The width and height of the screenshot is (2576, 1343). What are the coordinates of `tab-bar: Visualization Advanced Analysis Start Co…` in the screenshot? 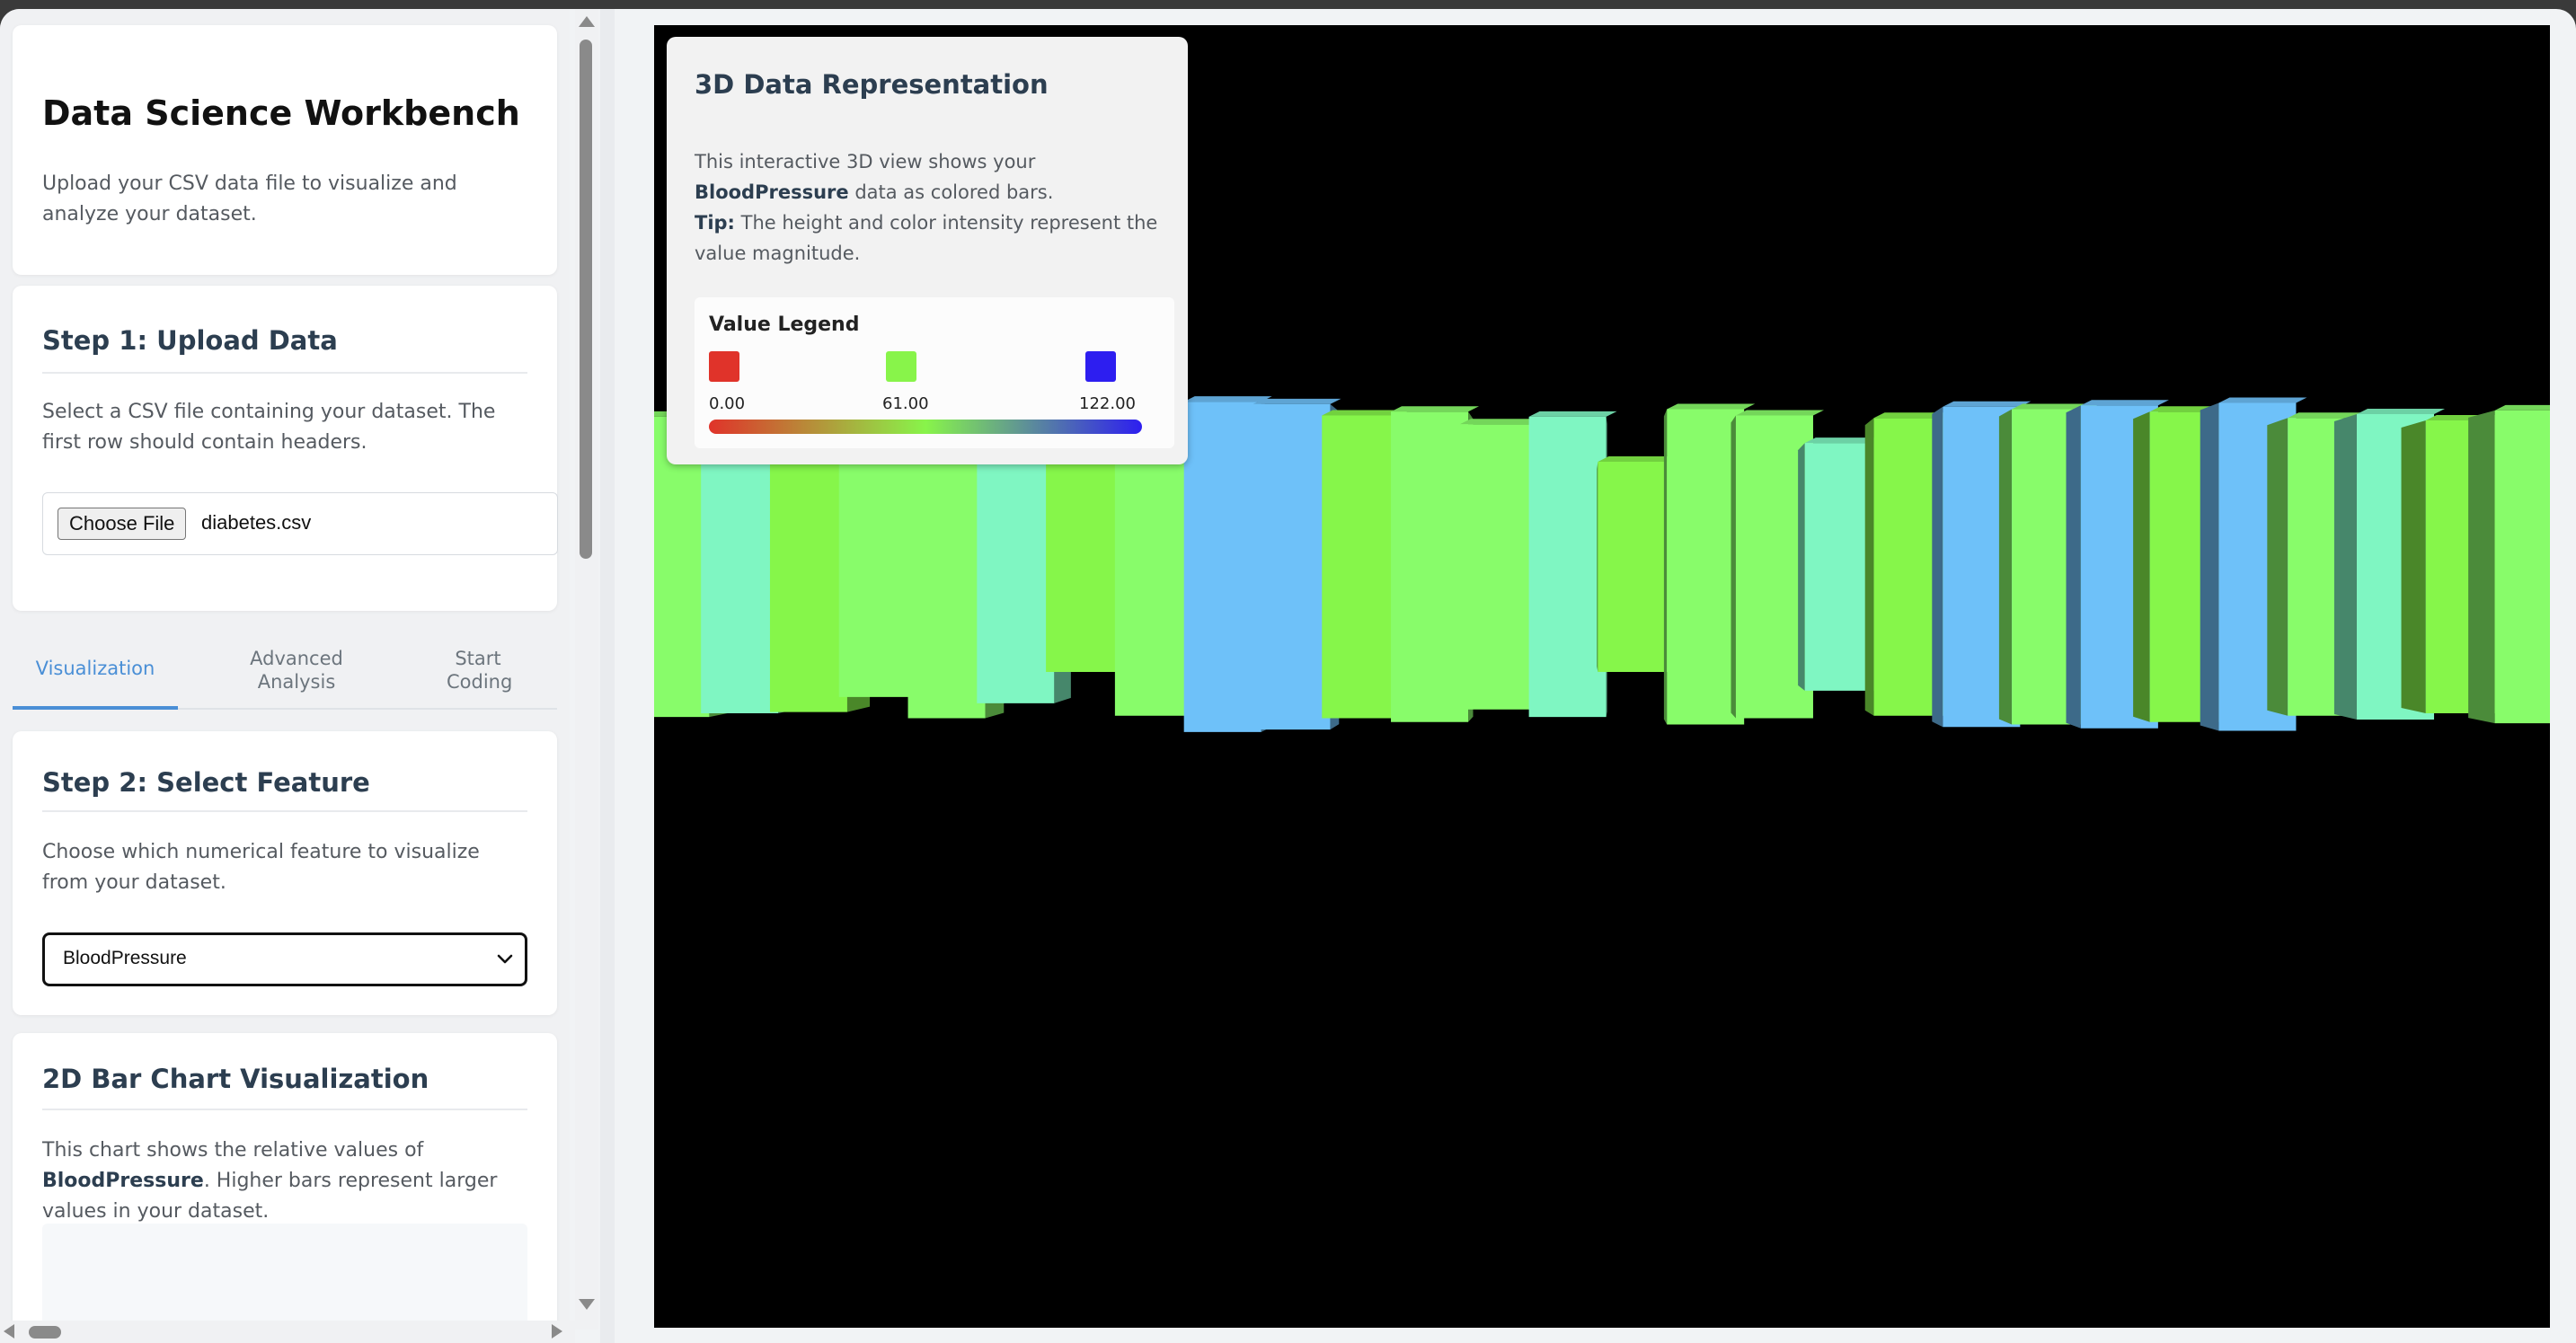 It's located at (285, 670).